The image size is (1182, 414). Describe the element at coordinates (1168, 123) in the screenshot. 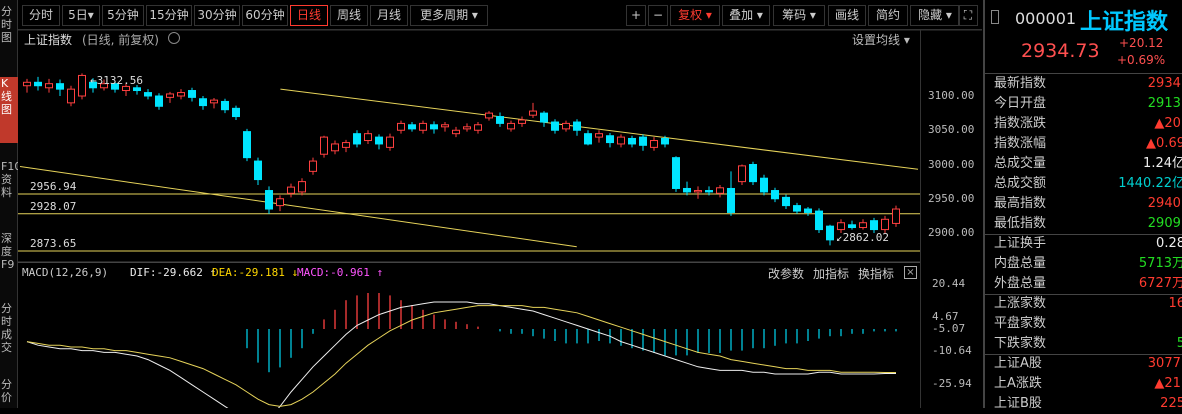

I see `quote-value: ▲20.` at that location.